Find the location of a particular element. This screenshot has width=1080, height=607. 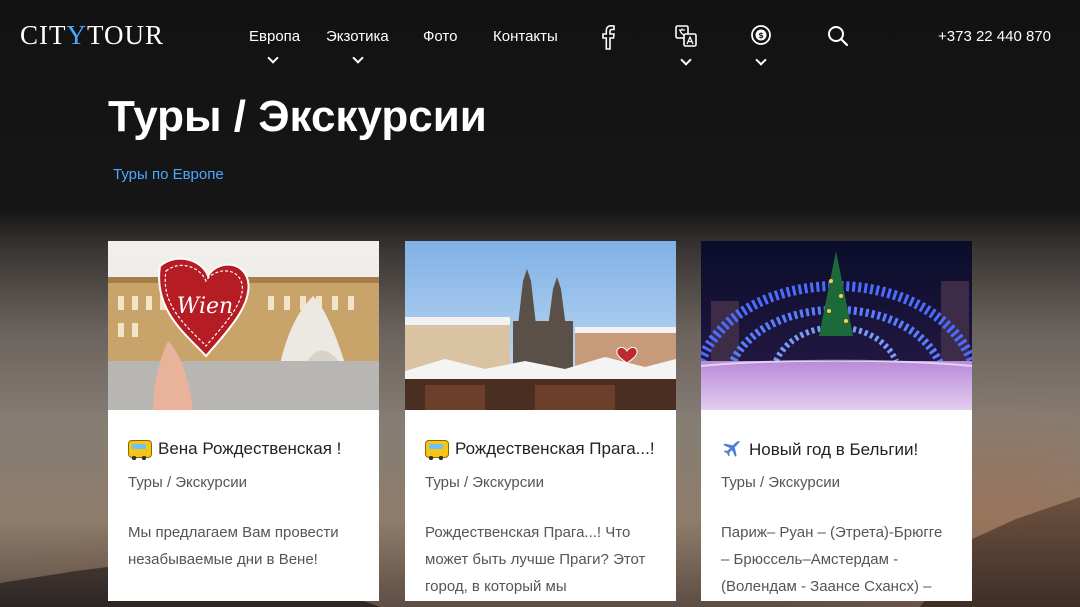

language-switcher is located at coordinates (686, 45).